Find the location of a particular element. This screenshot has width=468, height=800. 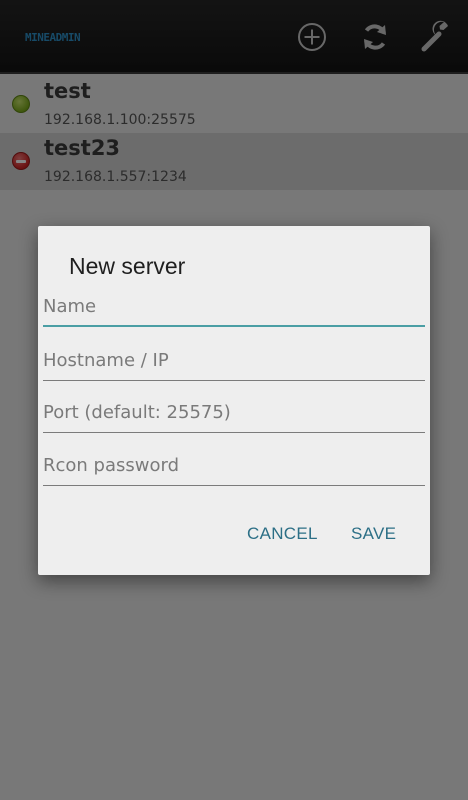

cancel-button: CANCEL is located at coordinates (282, 534).